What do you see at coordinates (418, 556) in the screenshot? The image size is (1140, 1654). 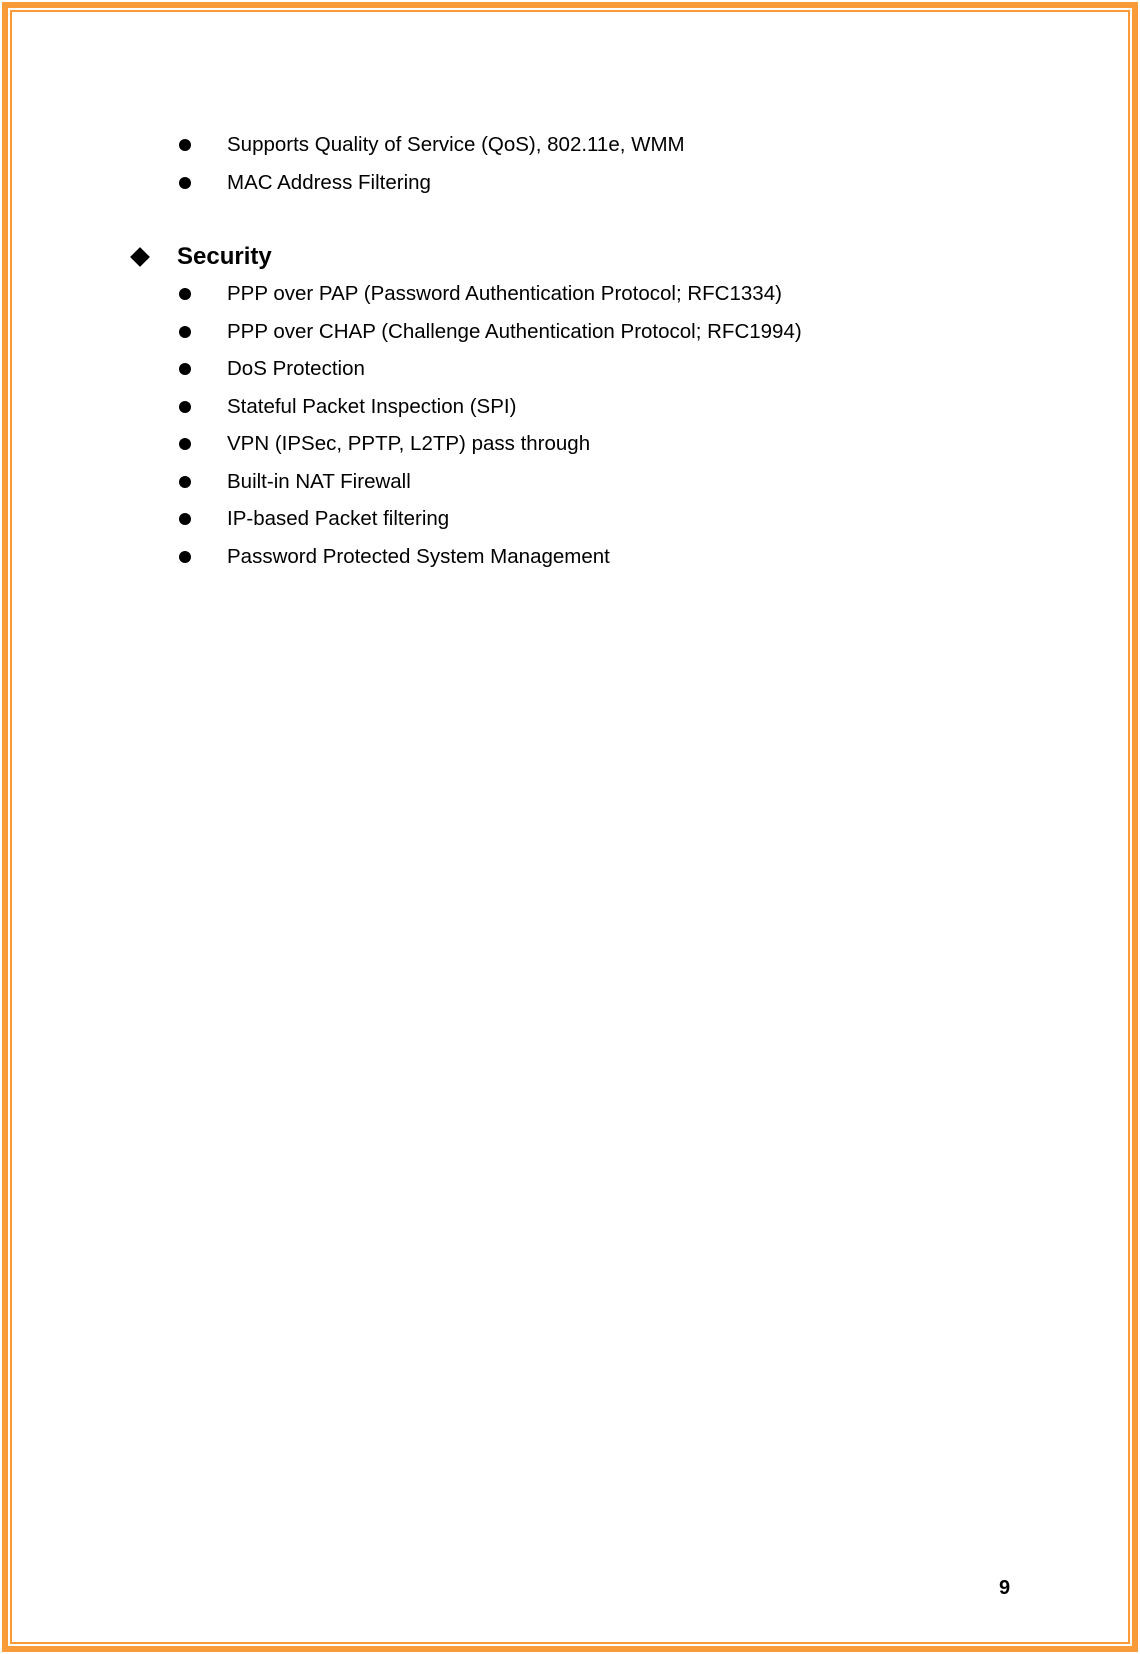 I see `list-item-text: Password Protected System Management` at bounding box center [418, 556].